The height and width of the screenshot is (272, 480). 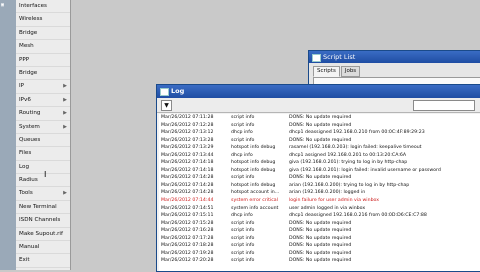 I want to click on sidebar-item-label: Radius, so click(x=28, y=180).